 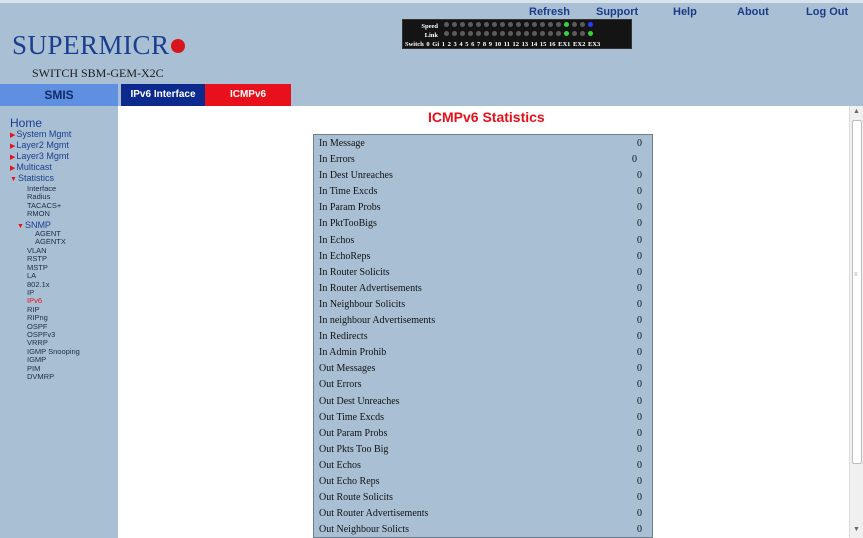 What do you see at coordinates (483, 497) in the screenshot?
I see `table-row: Out Route Solicits 0` at bounding box center [483, 497].